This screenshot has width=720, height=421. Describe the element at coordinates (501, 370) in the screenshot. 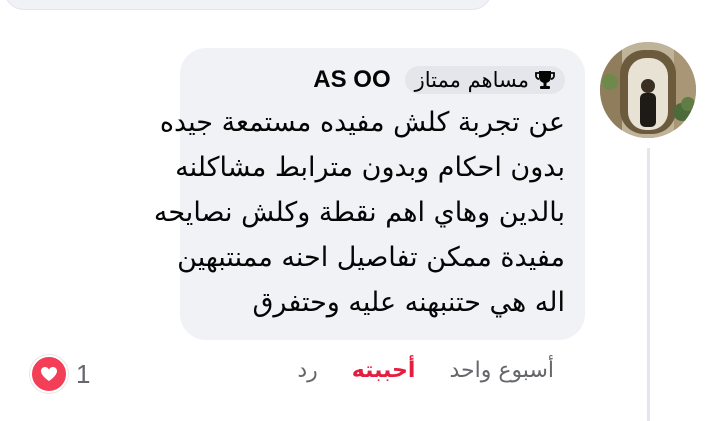

I see `timestamp: أسبوع واحد` at that location.